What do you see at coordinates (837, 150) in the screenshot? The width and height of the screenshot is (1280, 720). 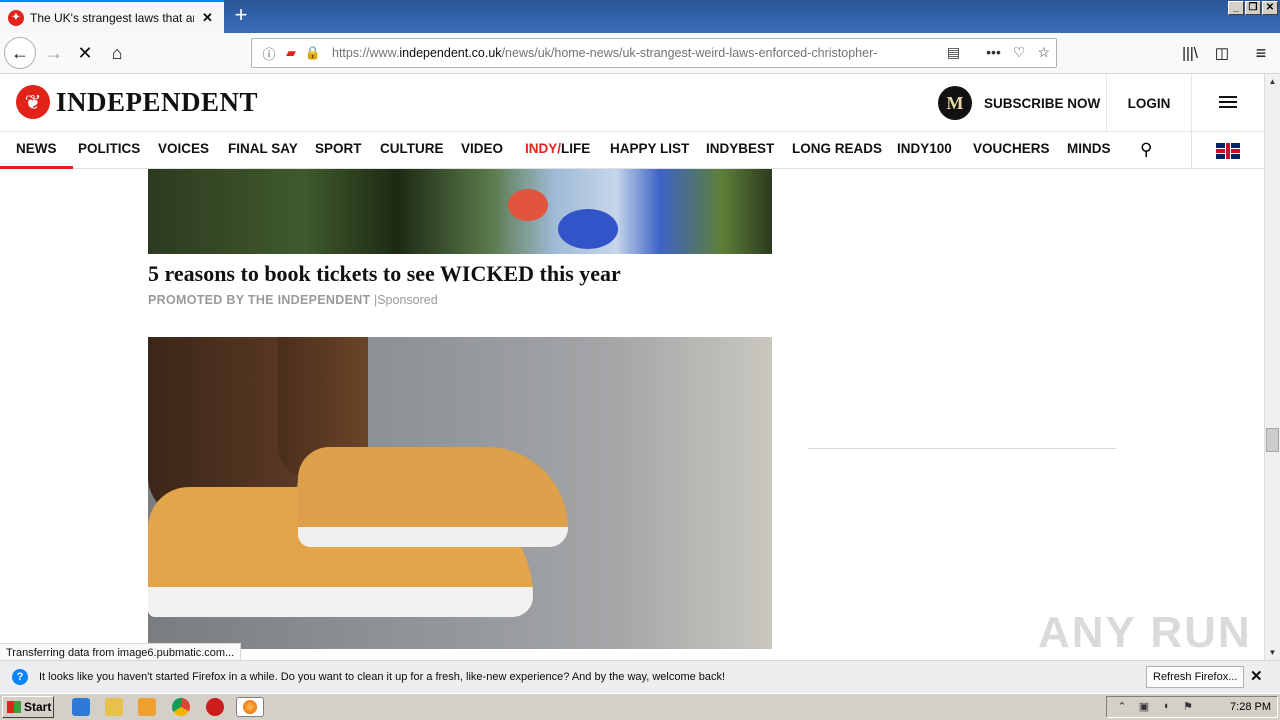 I see `nav-long-reads: LONG READS` at bounding box center [837, 150].